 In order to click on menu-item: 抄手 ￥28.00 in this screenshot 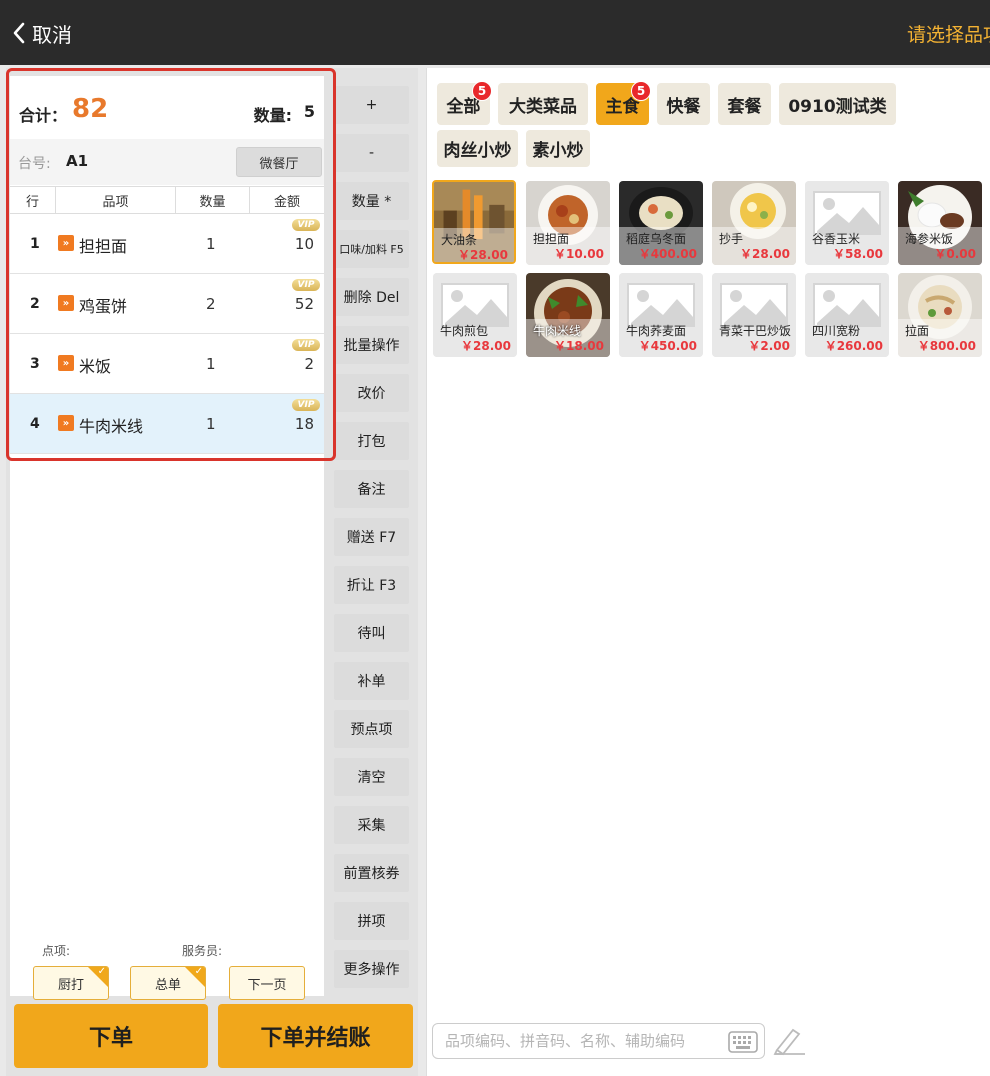, I will do `click(754, 223)`.